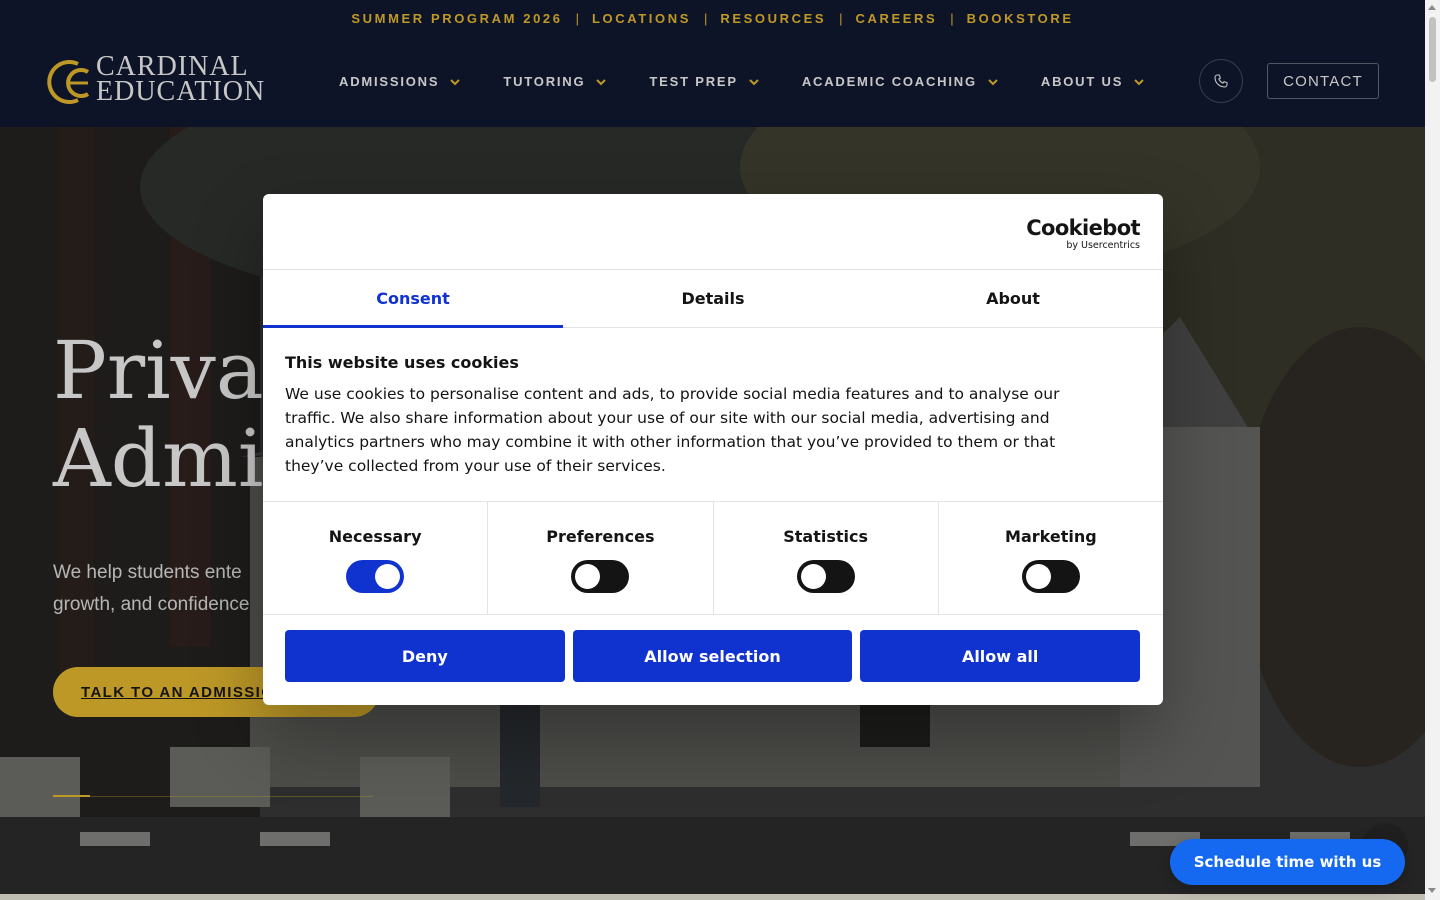 This screenshot has width=1440, height=900. What do you see at coordinates (1432, 890) in the screenshot?
I see `scroll-down-arrow-icon` at bounding box center [1432, 890].